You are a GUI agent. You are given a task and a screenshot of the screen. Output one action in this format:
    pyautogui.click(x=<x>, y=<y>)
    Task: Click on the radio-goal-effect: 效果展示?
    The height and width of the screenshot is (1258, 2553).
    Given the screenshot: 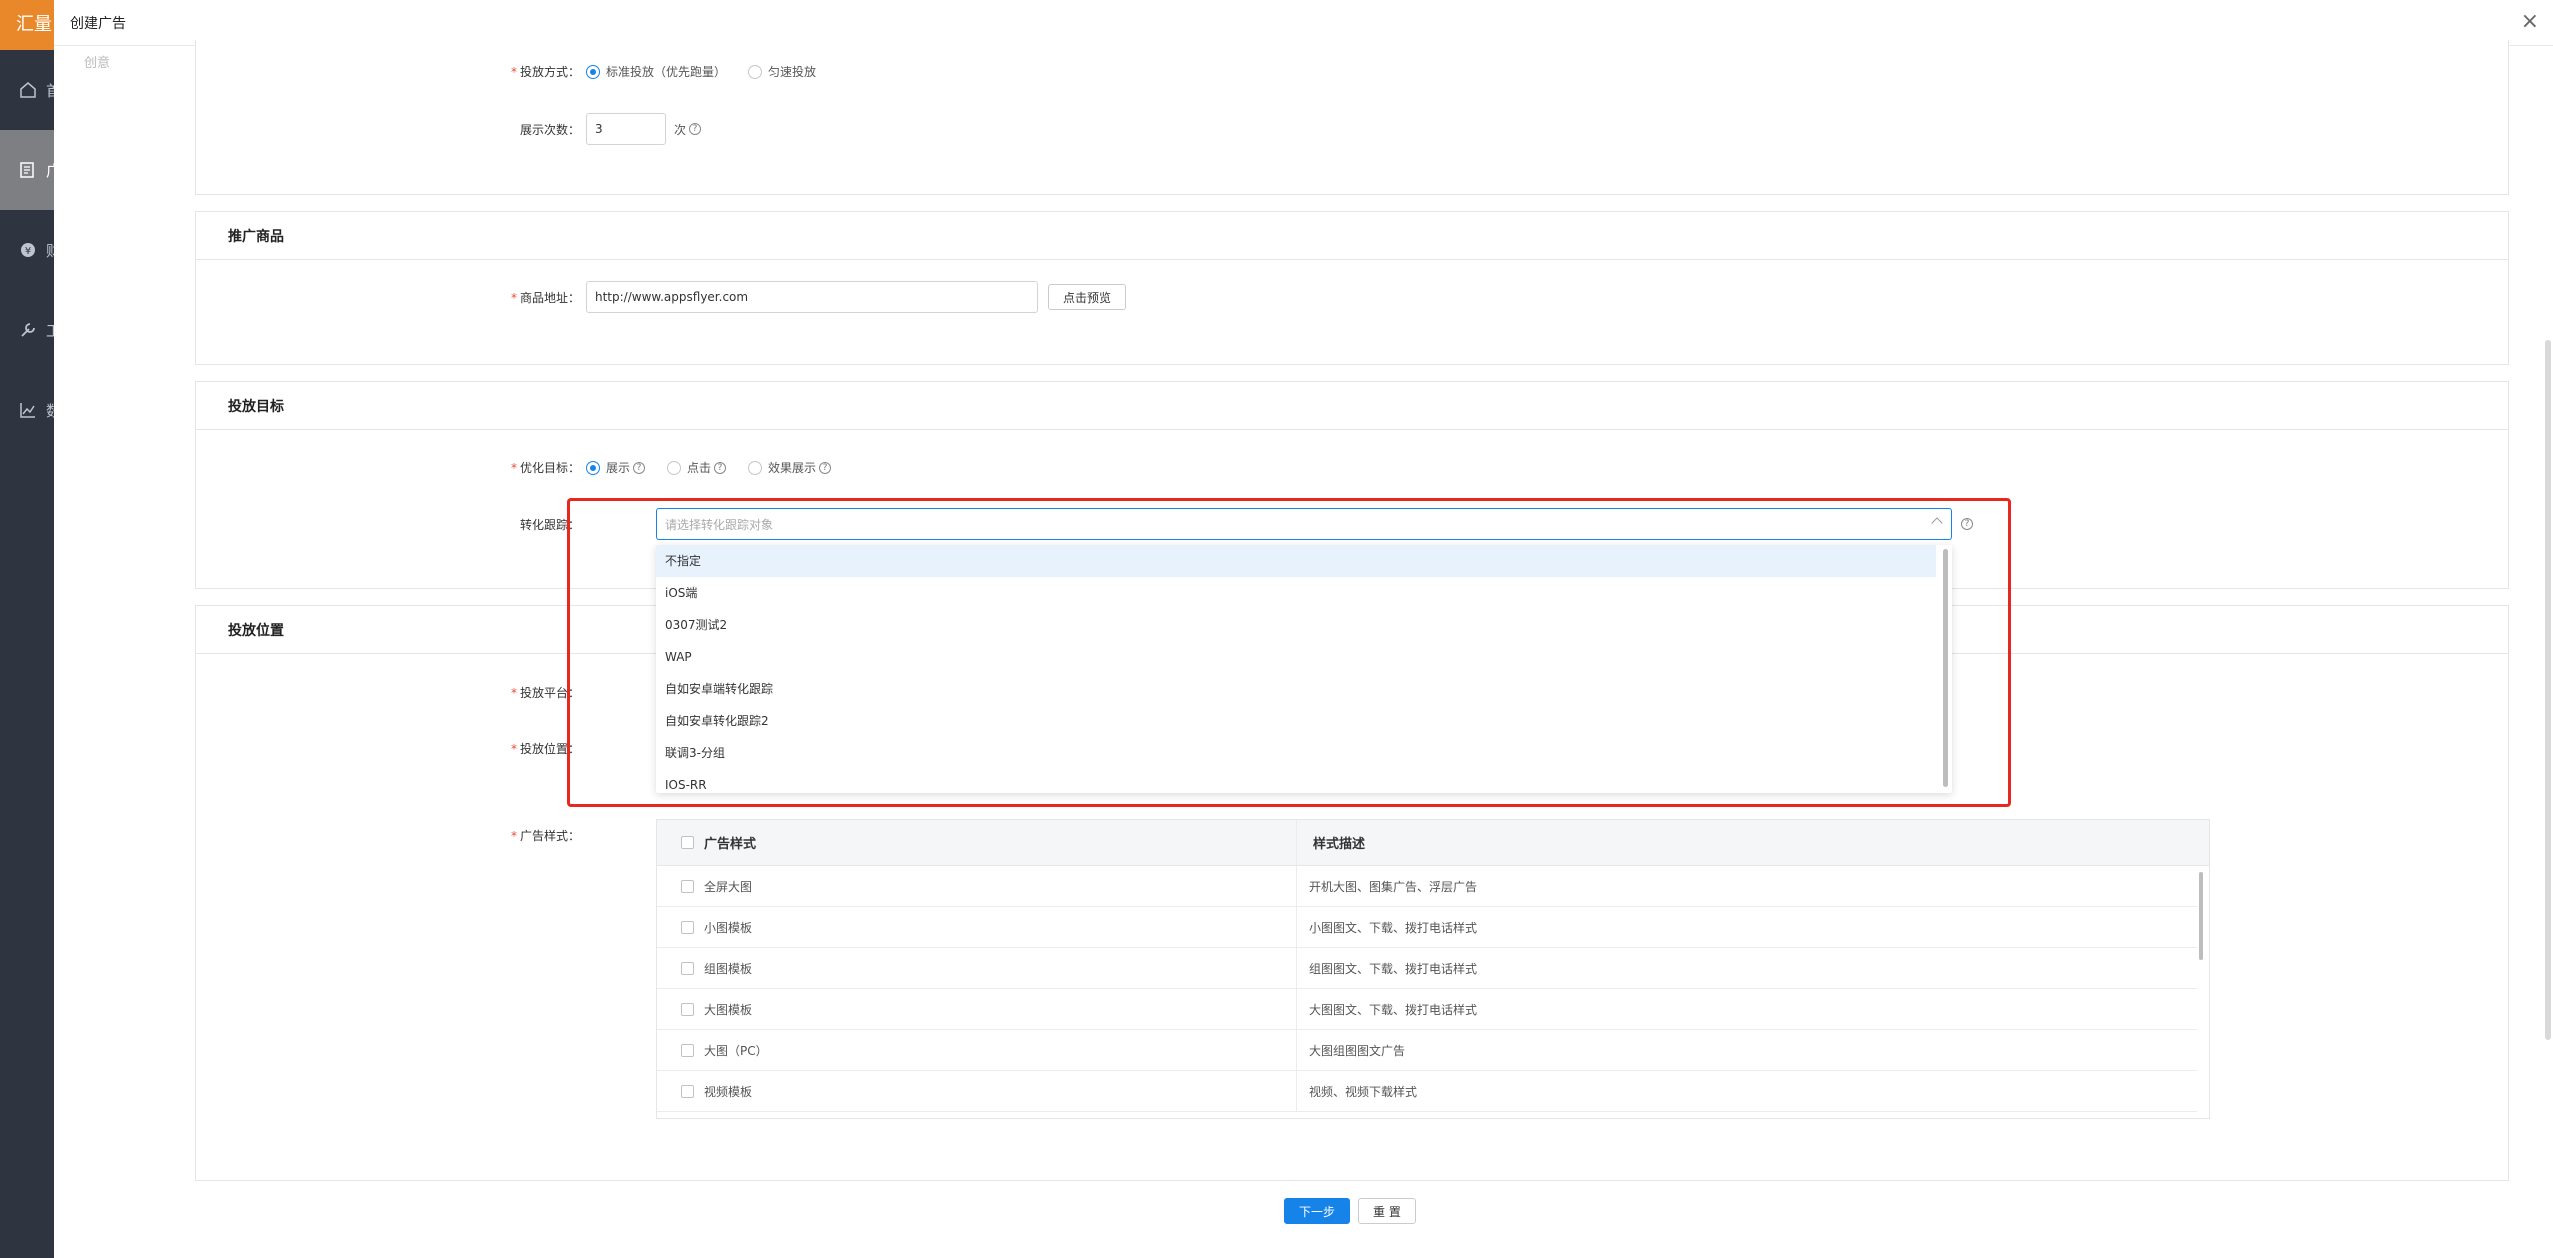 What is the action you would take?
    pyautogui.click(x=790, y=467)
    